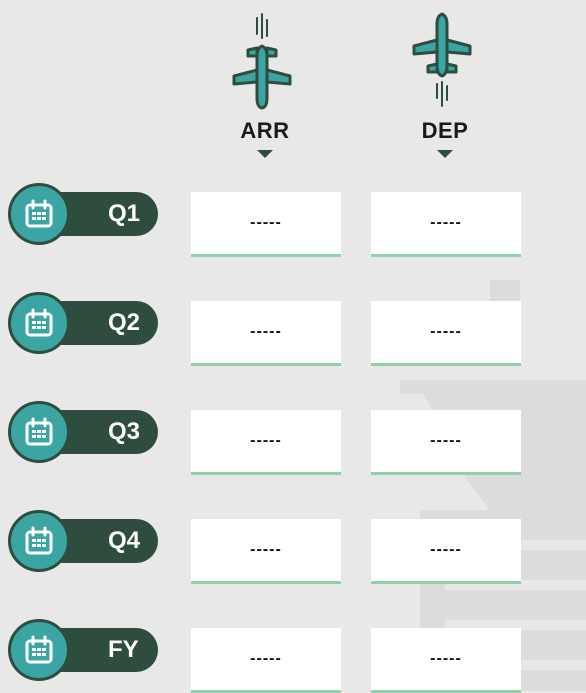 This screenshot has width=586, height=693. What do you see at coordinates (124, 431) in the screenshot?
I see `row-label-q3: Q3` at bounding box center [124, 431].